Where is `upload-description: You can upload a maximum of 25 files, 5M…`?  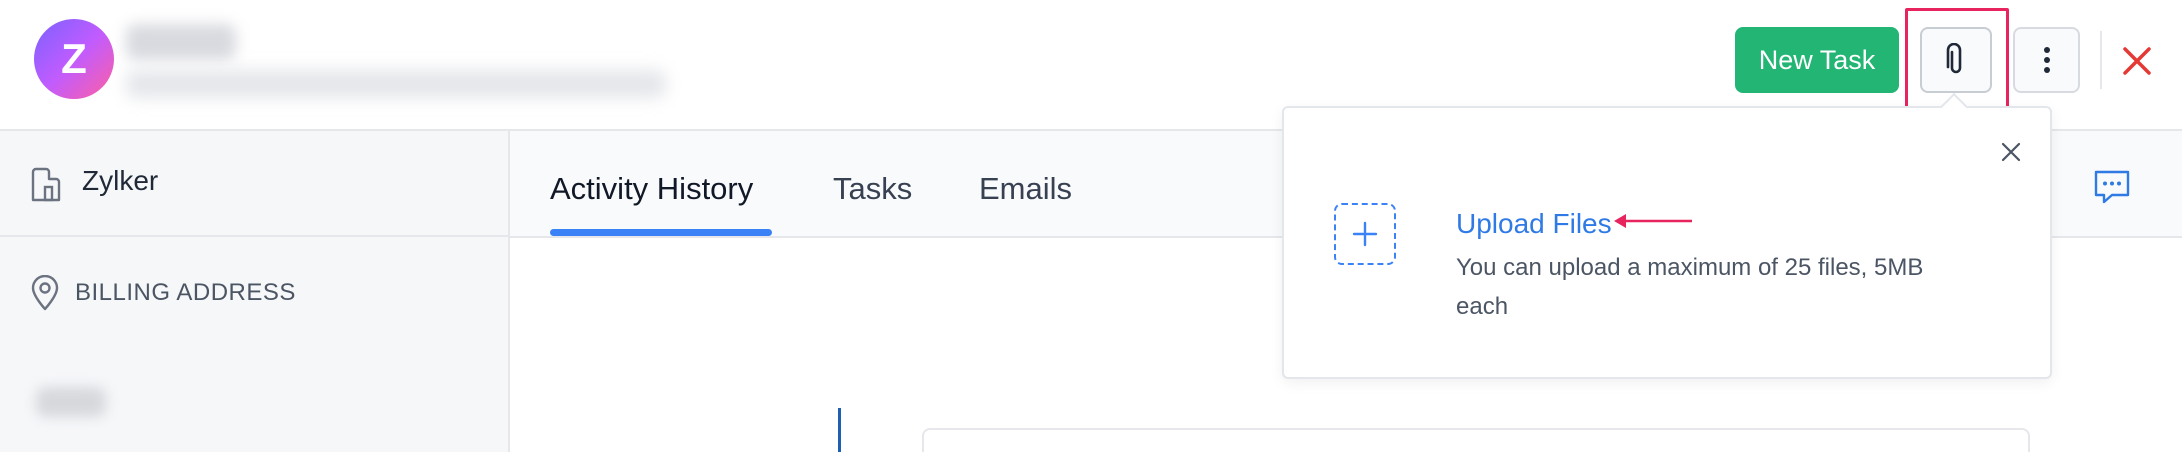 upload-description: You can upload a maximum of 25 files, 5M… is located at coordinates (1690, 287).